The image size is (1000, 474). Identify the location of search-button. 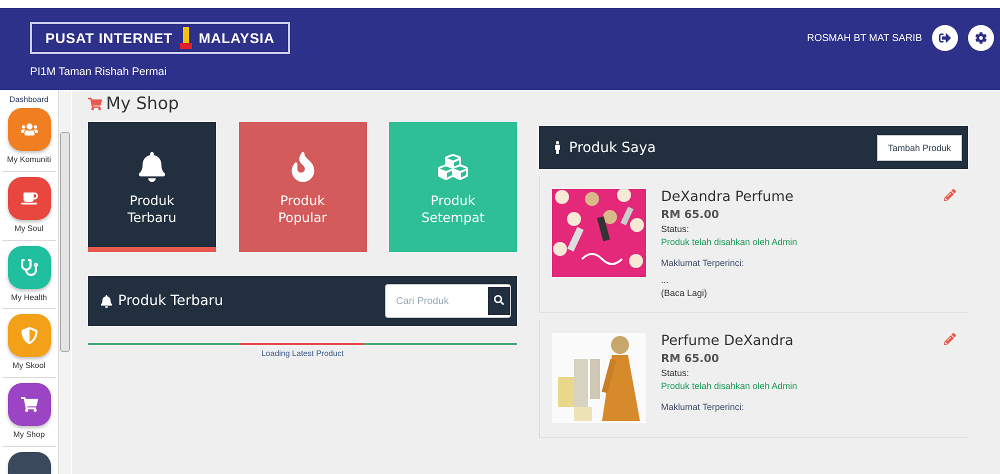
(499, 301).